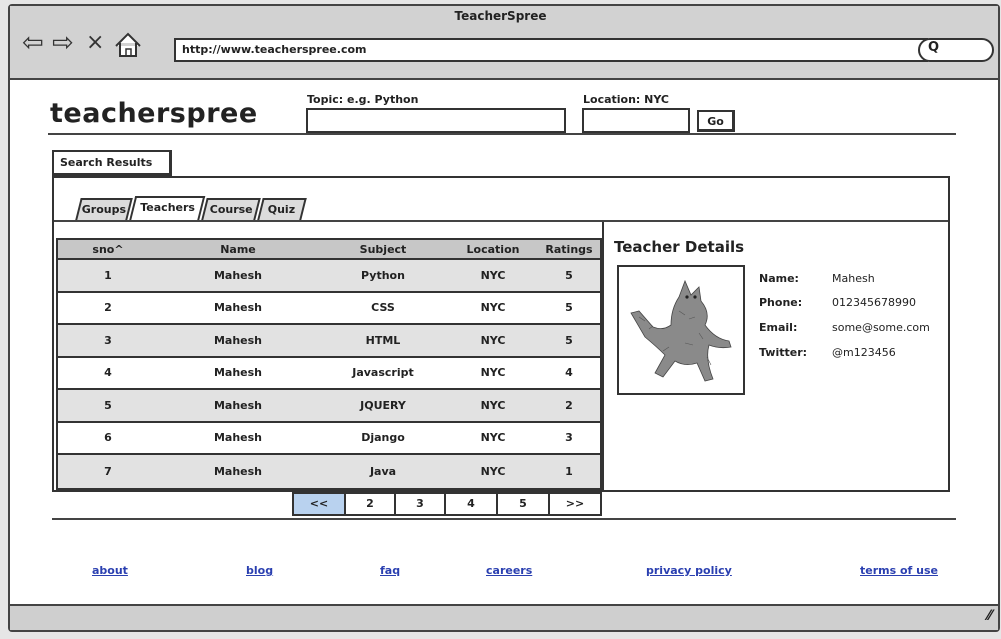 This screenshot has width=1001, height=639. Describe the element at coordinates (130, 44) in the screenshot. I see `home-icon` at that location.